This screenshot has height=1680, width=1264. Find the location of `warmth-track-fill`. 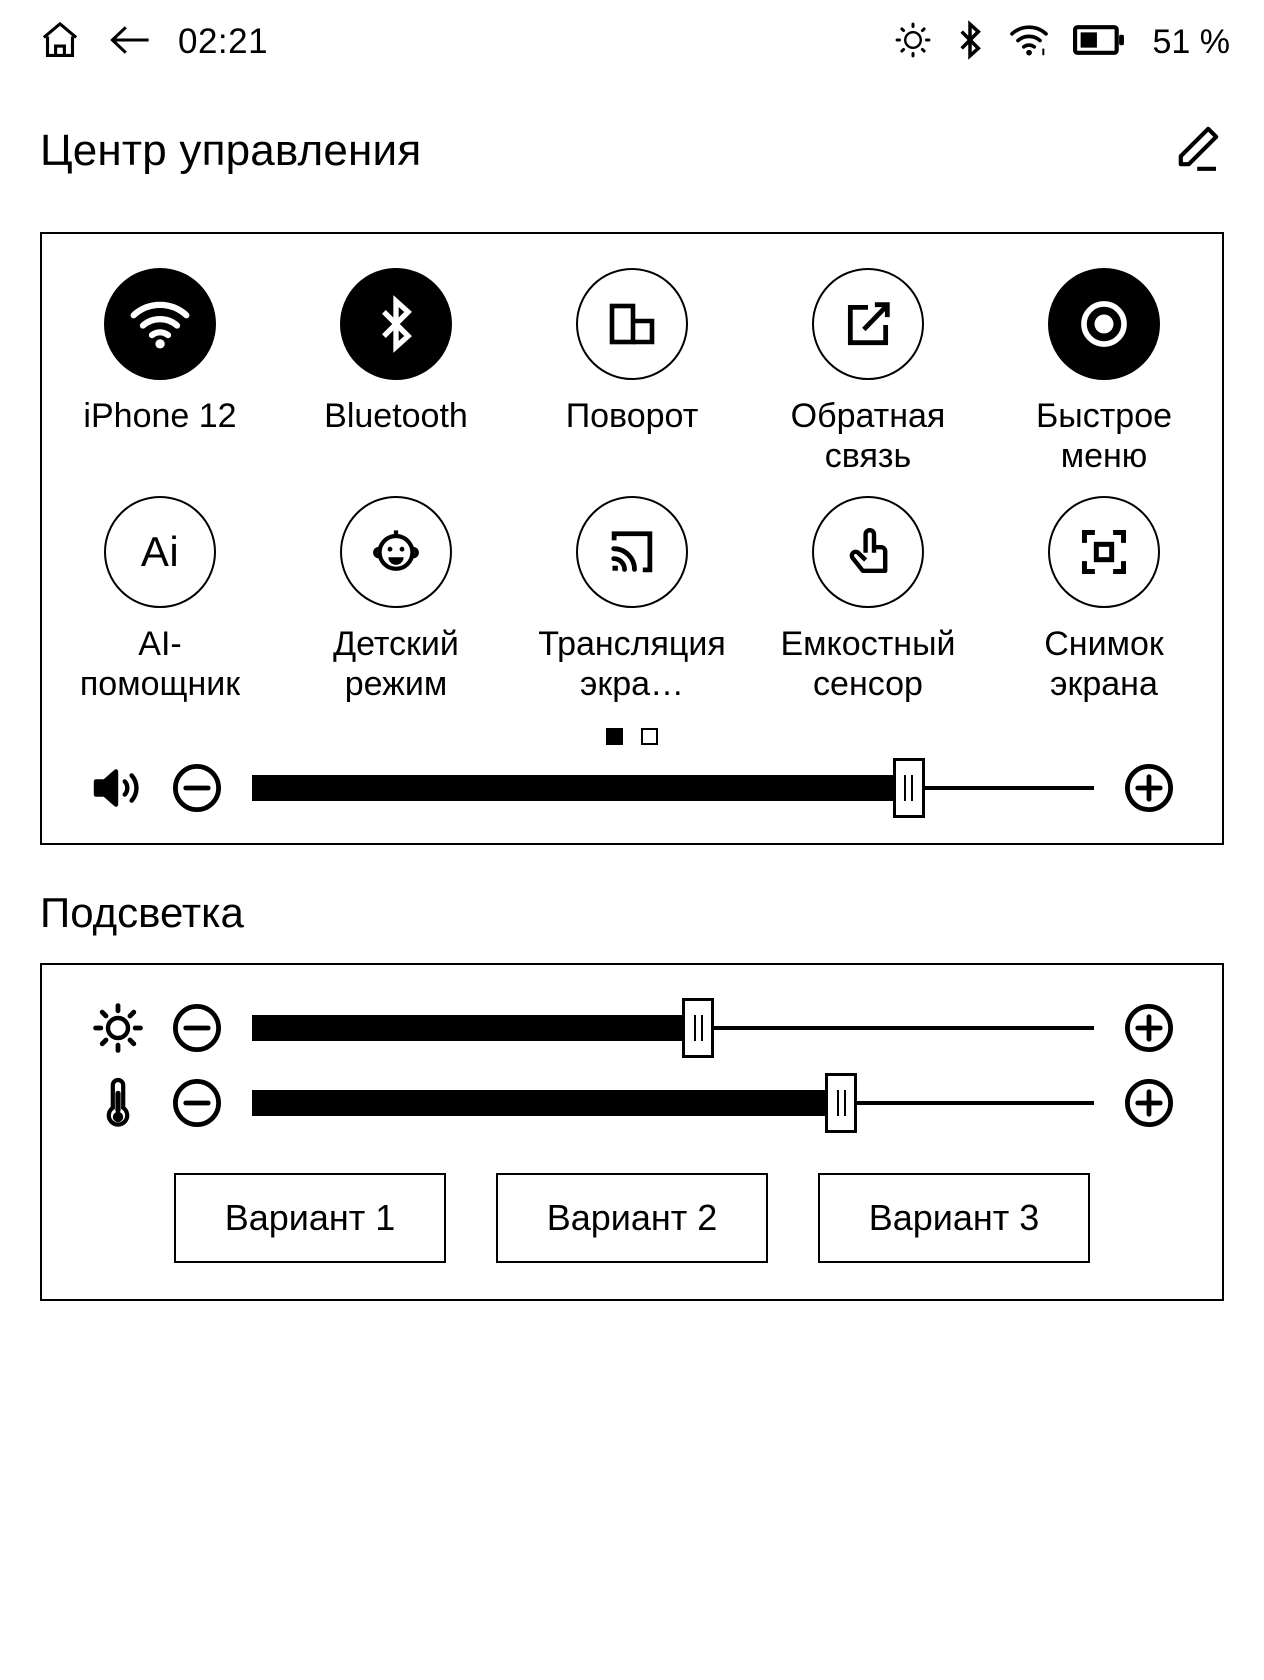

warmth-track-fill is located at coordinates (547, 1103).